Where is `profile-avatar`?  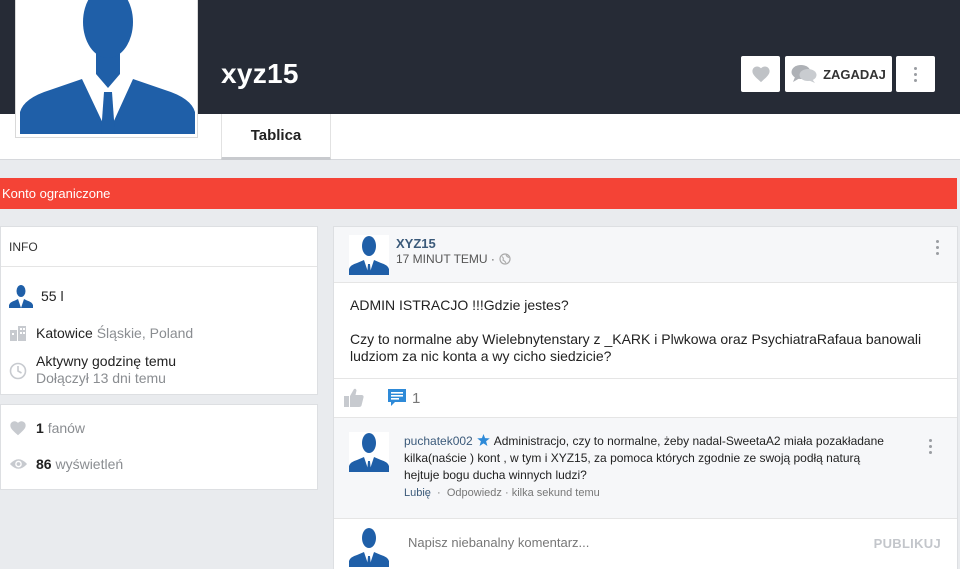 profile-avatar is located at coordinates (106, 69).